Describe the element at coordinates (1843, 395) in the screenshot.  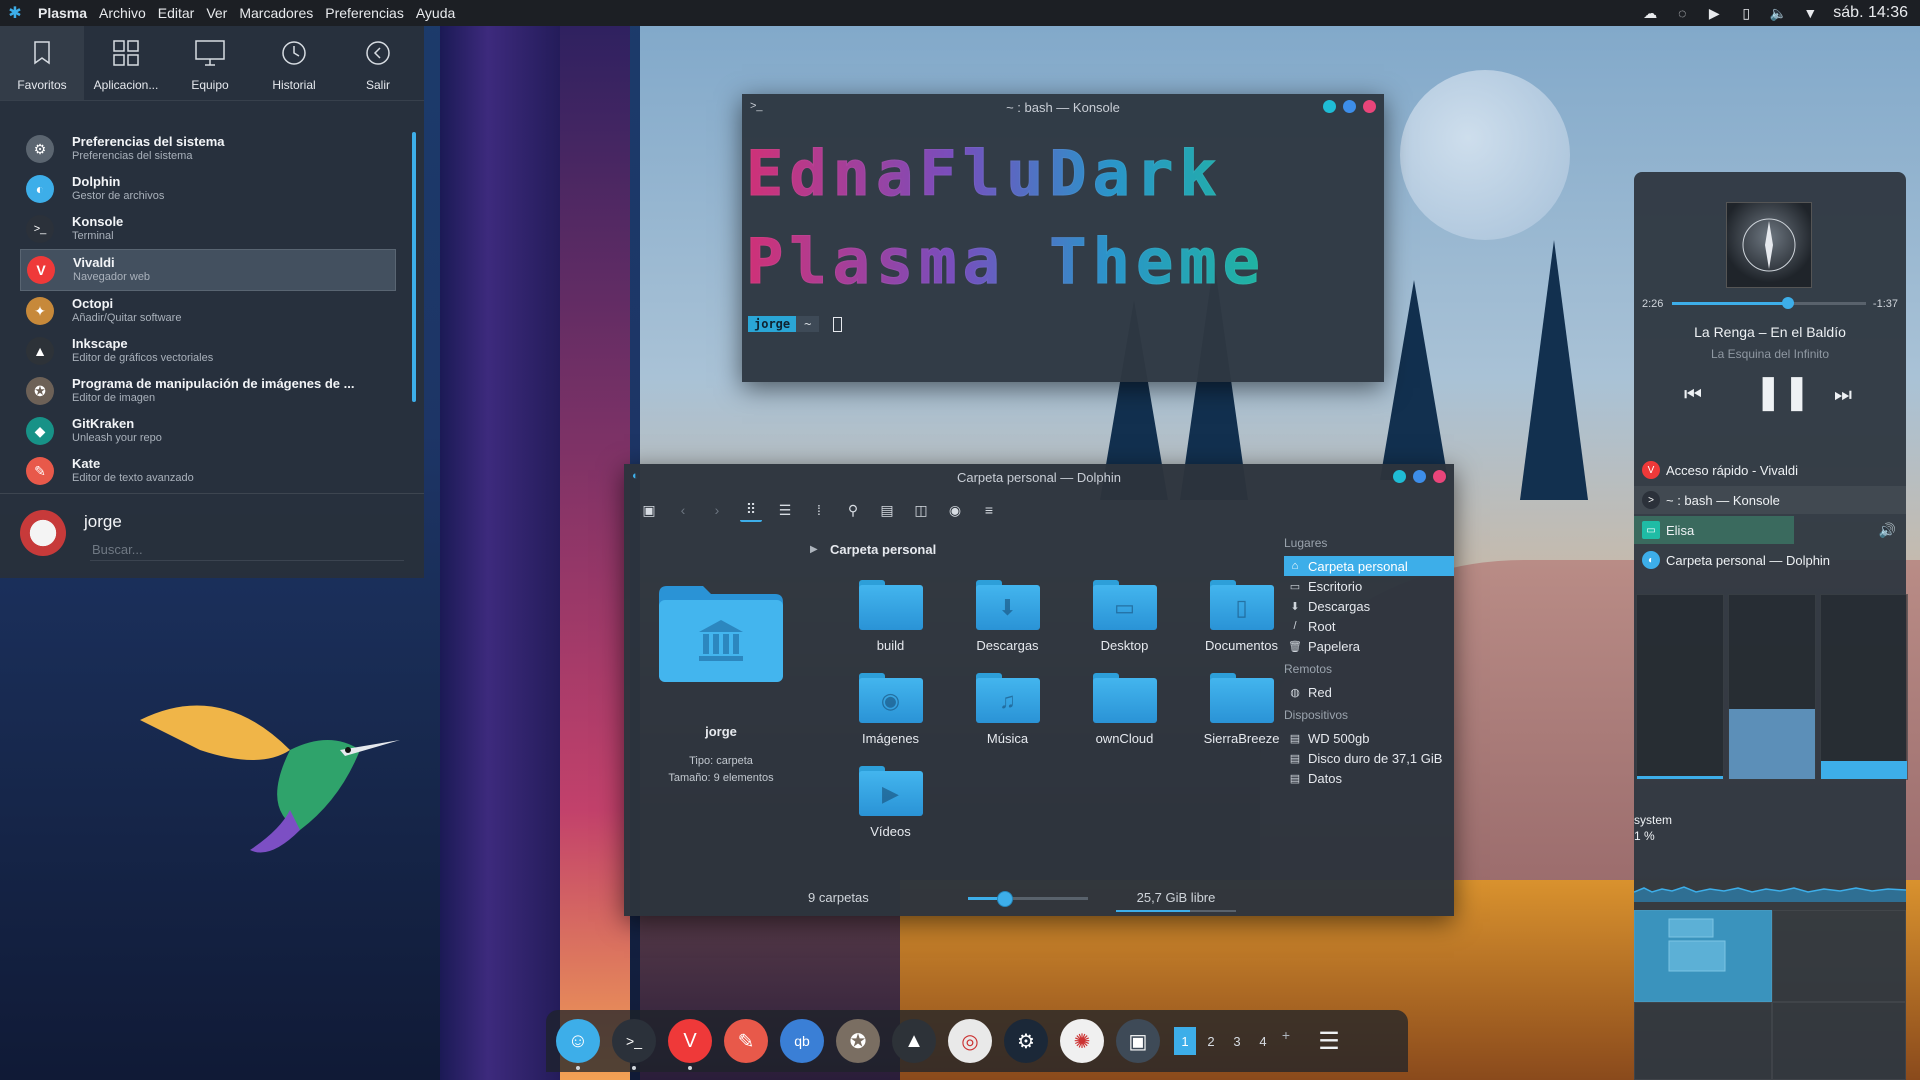
I see `next-icon: ⏭` at that location.